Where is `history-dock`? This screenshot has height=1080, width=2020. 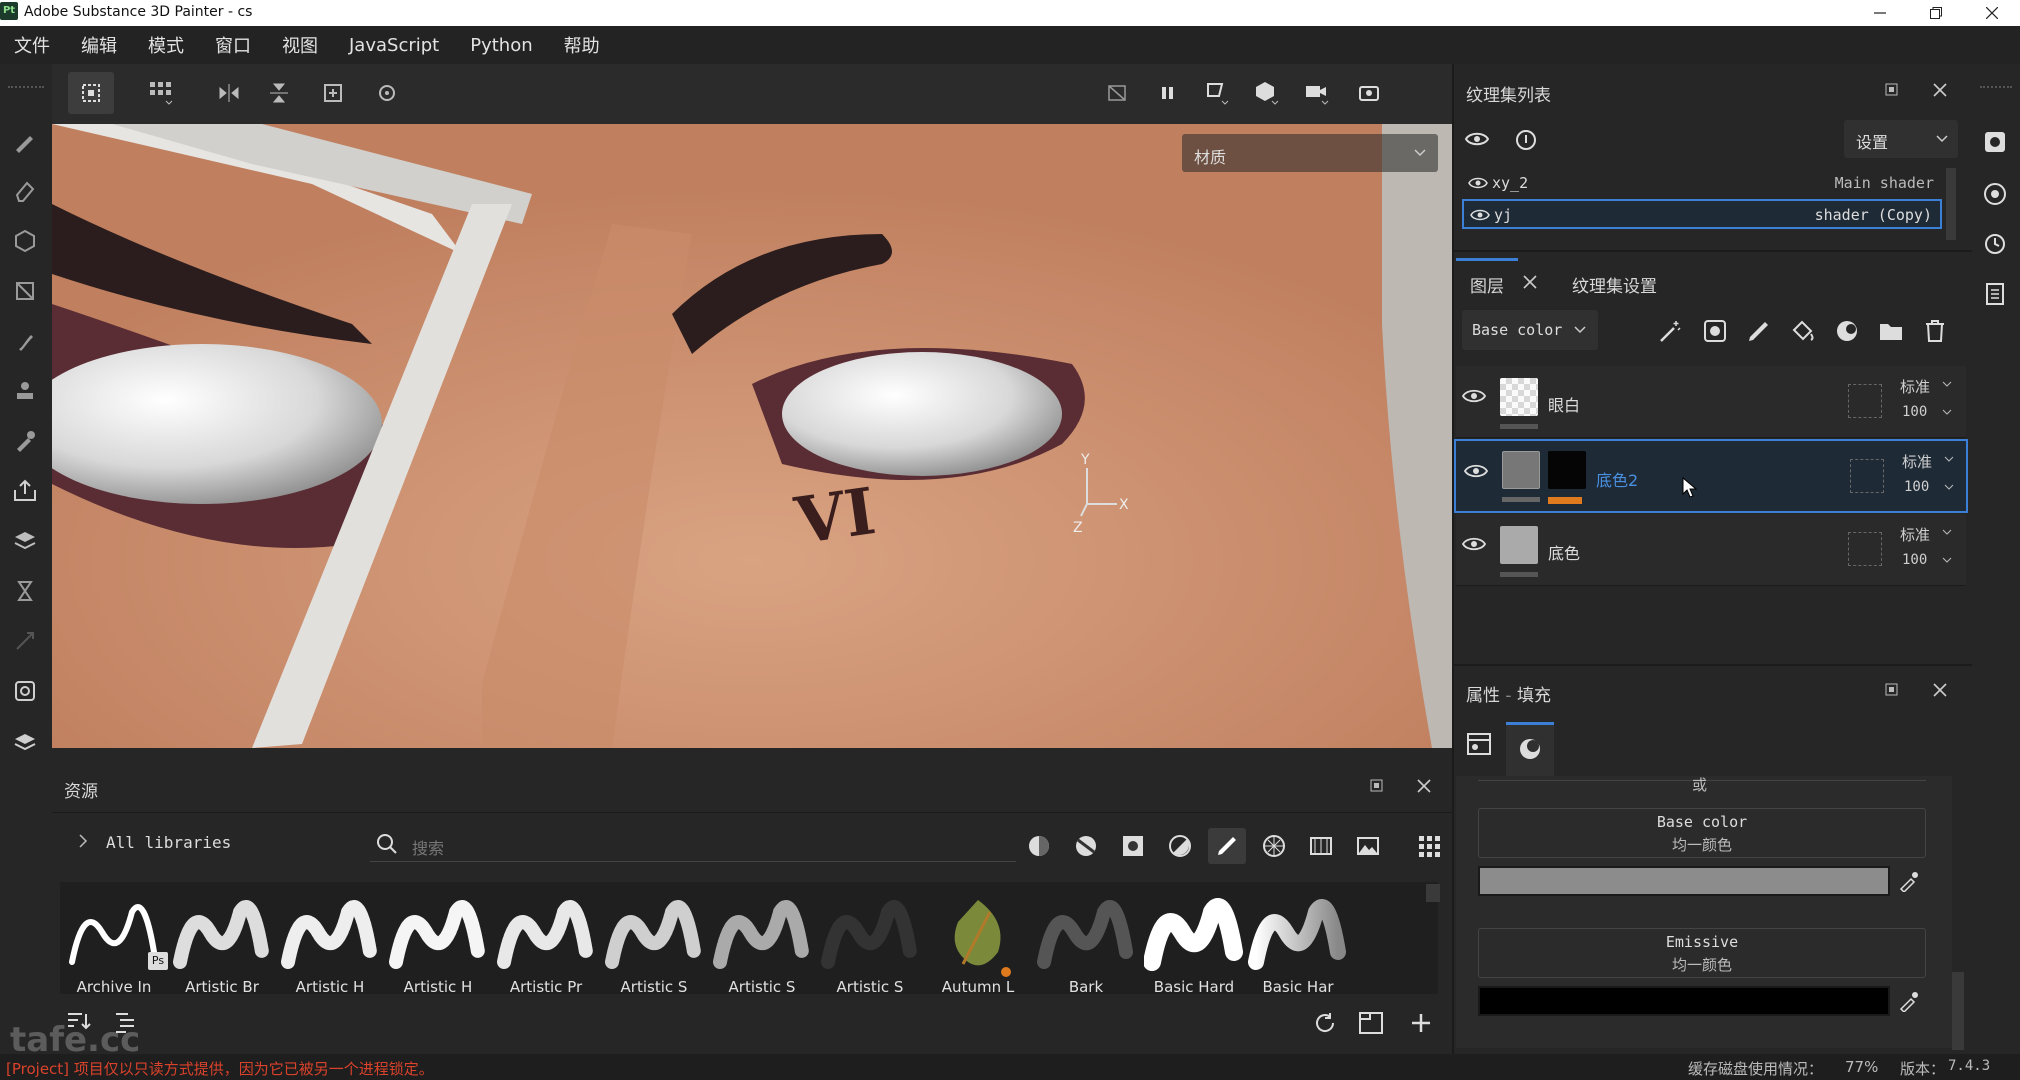 history-dock is located at coordinates (1995, 244).